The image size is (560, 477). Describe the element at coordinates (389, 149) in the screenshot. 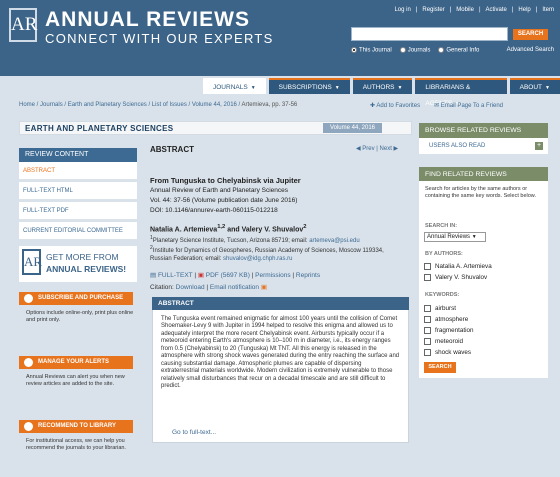

I see `next-link: Next ▶` at that location.